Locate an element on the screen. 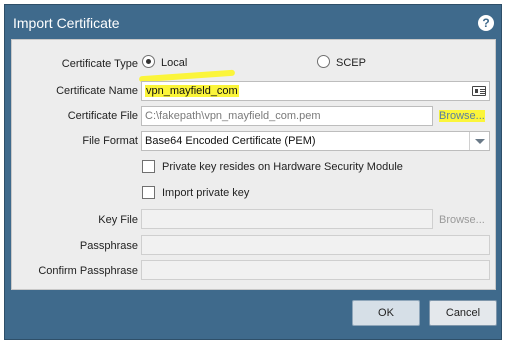 The height and width of the screenshot is (352, 506). dialog-title: Import Certificate is located at coordinates (66, 23).